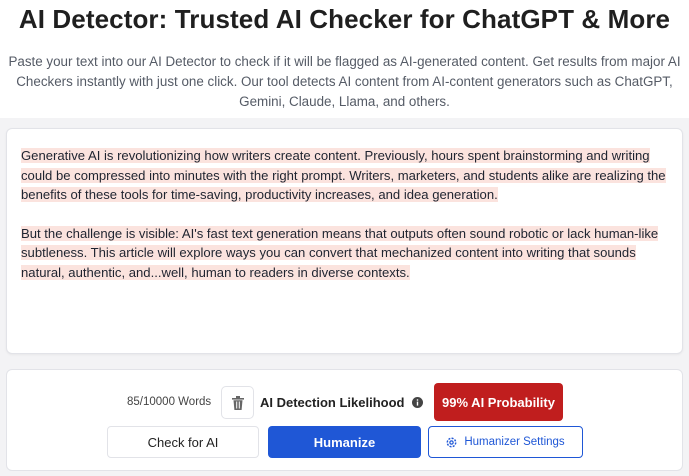 Image resolution: width=689 pixels, height=476 pixels. I want to click on trash-icon, so click(237, 402).